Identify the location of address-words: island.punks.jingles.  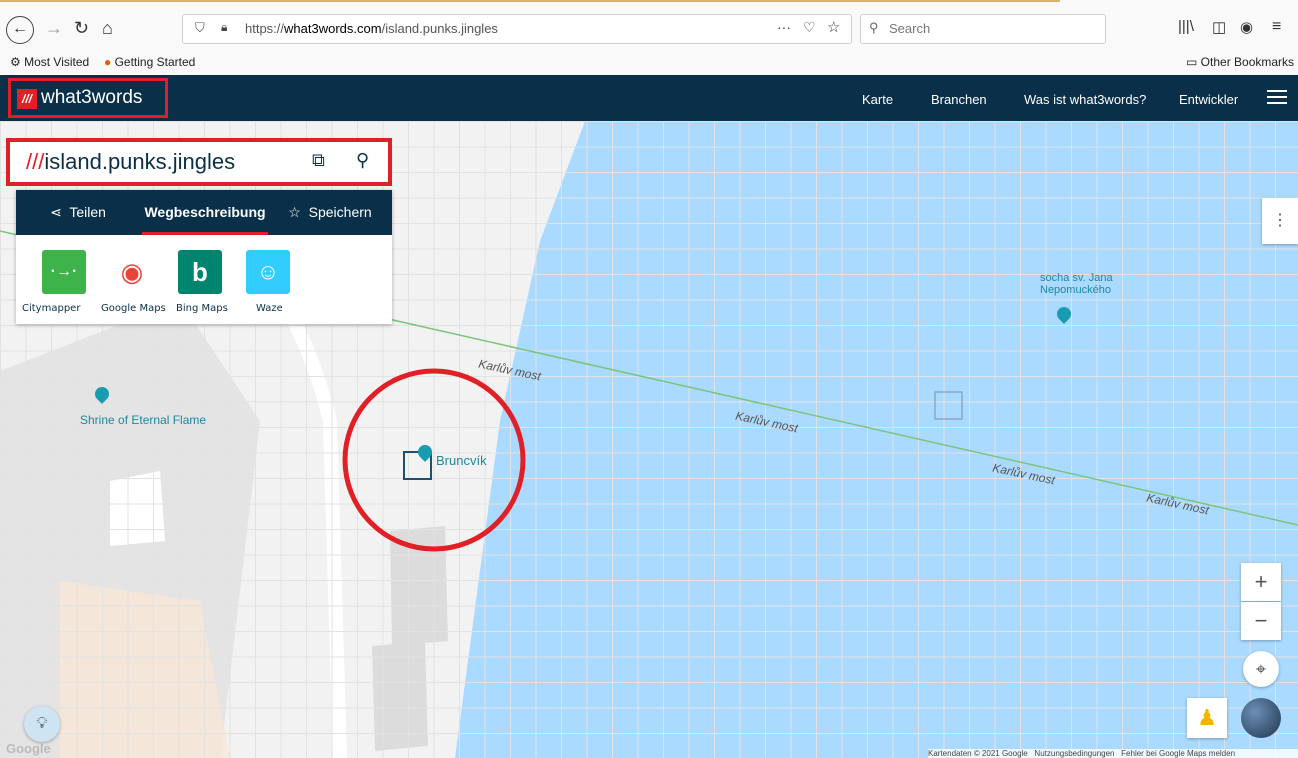
(140, 161).